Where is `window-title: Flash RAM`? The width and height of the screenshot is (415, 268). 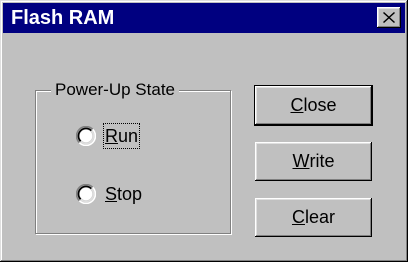 window-title: Flash RAM is located at coordinates (63, 18).